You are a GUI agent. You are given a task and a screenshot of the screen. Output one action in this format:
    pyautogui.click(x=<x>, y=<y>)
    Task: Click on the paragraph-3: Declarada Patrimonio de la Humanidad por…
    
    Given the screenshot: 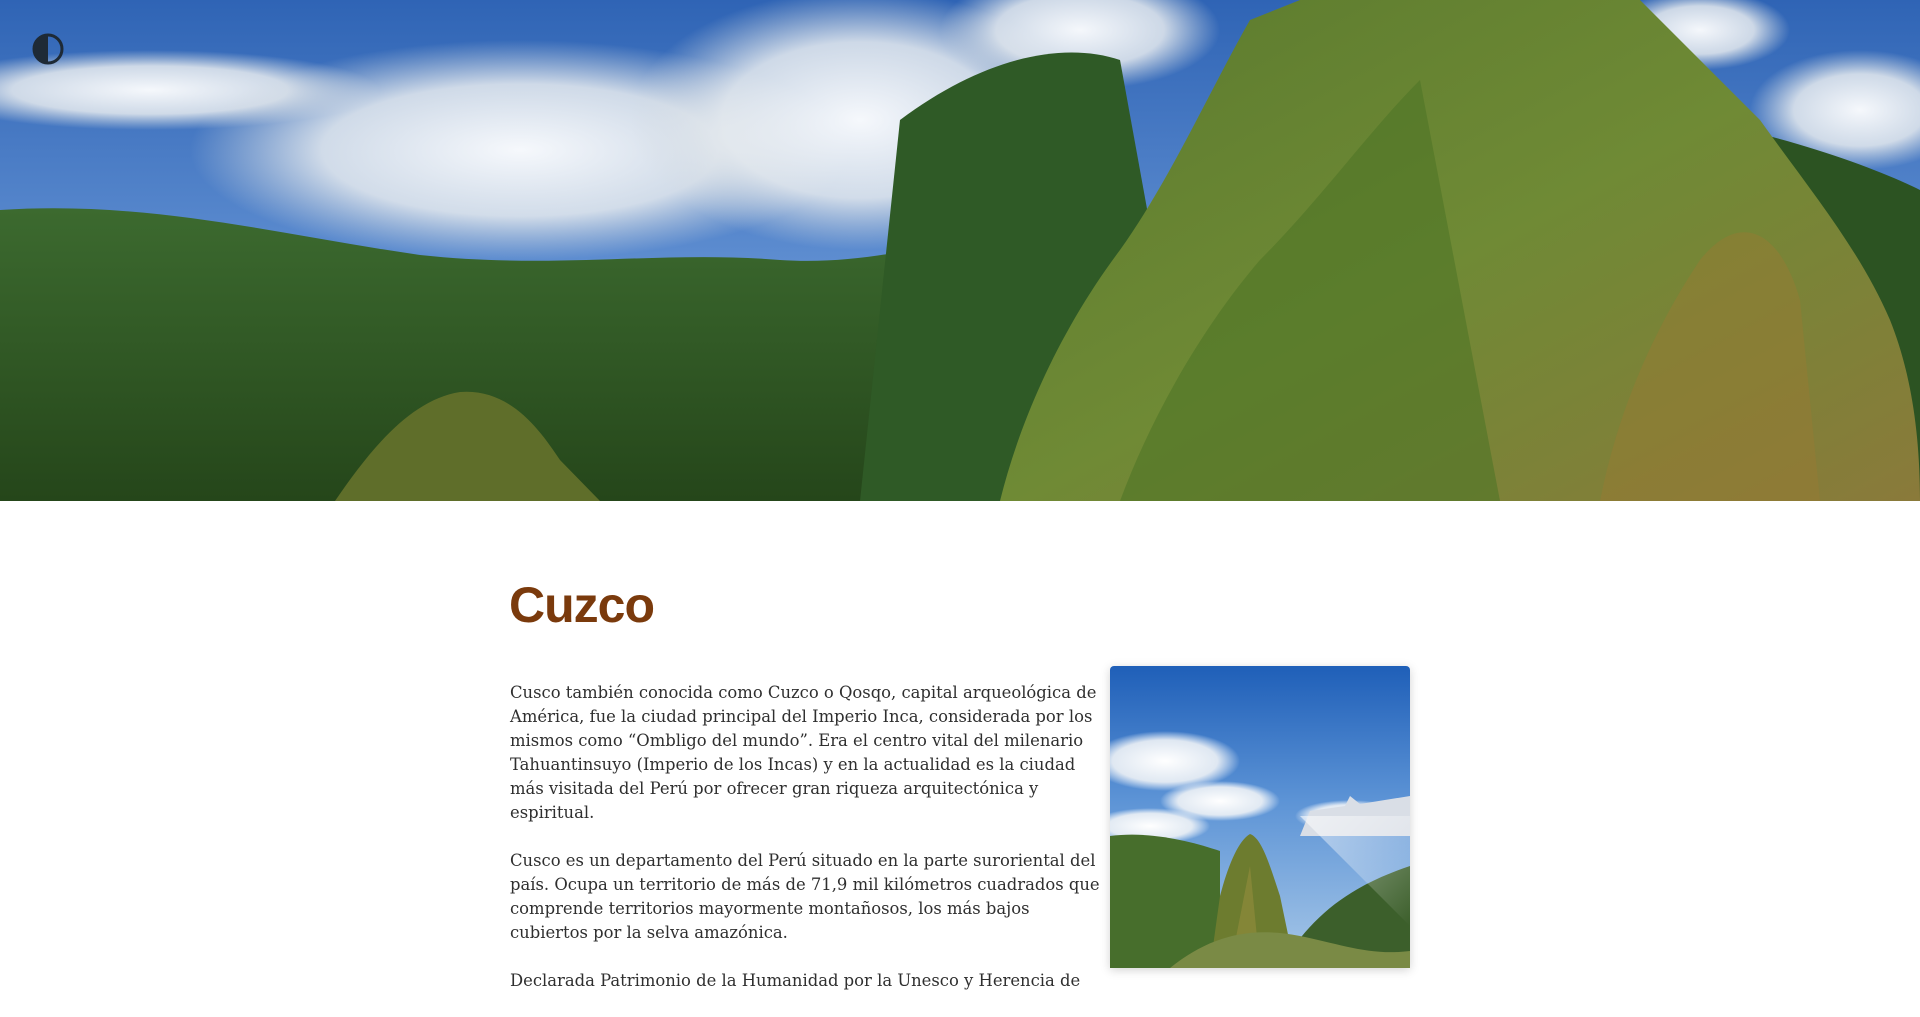 What is the action you would take?
    pyautogui.click(x=795, y=980)
    